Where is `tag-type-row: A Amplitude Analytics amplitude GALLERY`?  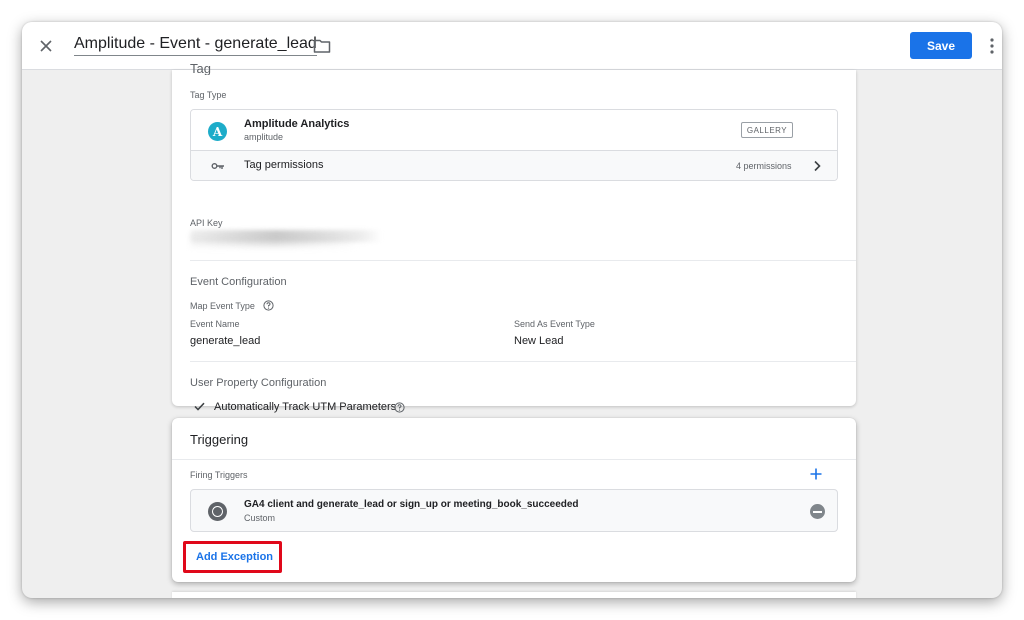
tag-type-row: A Amplitude Analytics amplitude GALLERY is located at coordinates (514, 130).